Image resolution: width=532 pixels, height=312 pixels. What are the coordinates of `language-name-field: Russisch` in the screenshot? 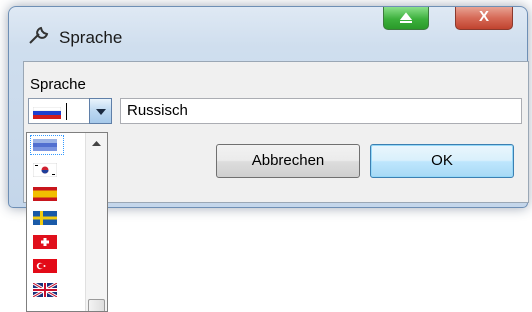 It's located at (321, 111).